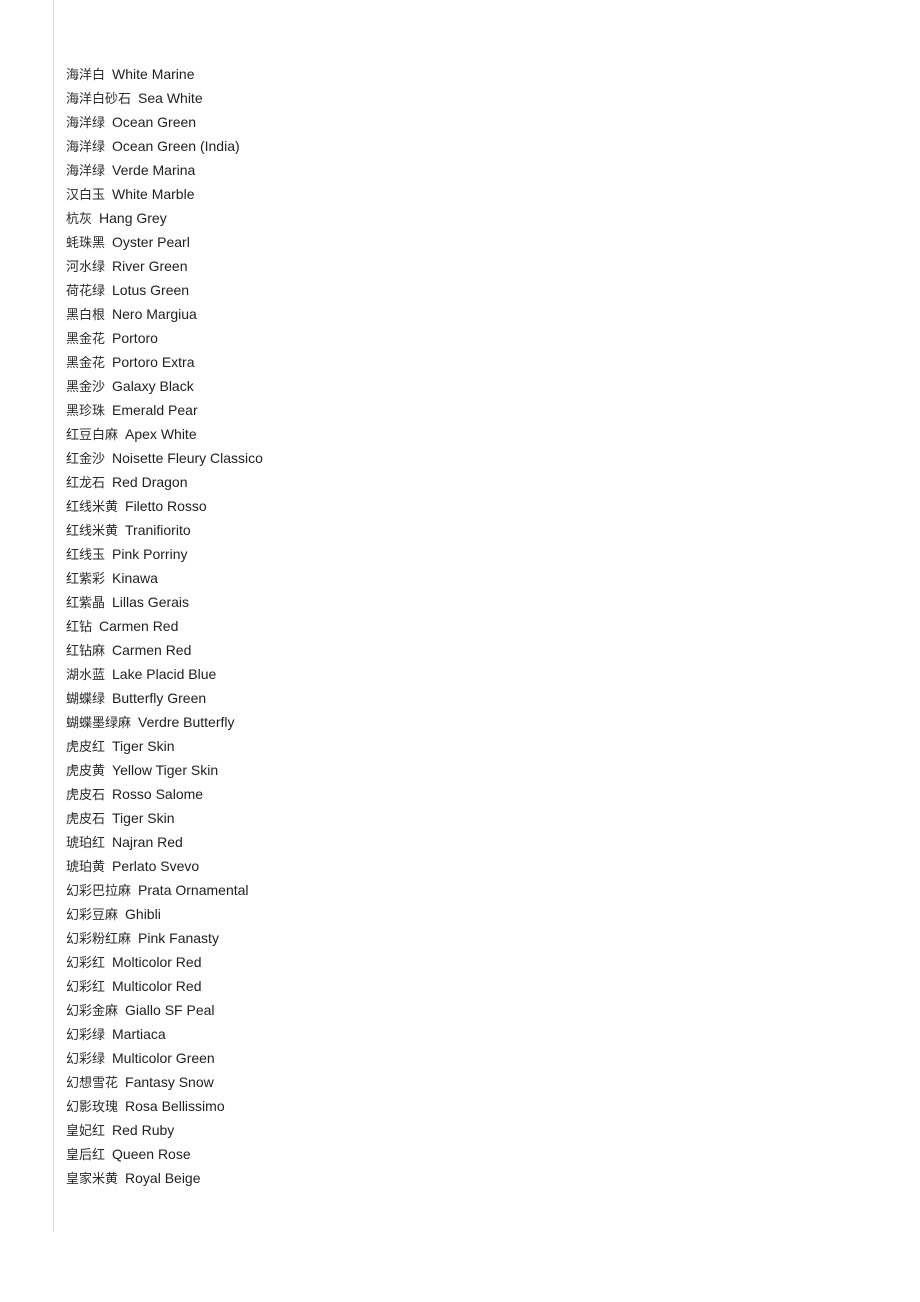  What do you see at coordinates (86, 867) in the screenshot?
I see `stone-name-chinese: 琥珀黄` at bounding box center [86, 867].